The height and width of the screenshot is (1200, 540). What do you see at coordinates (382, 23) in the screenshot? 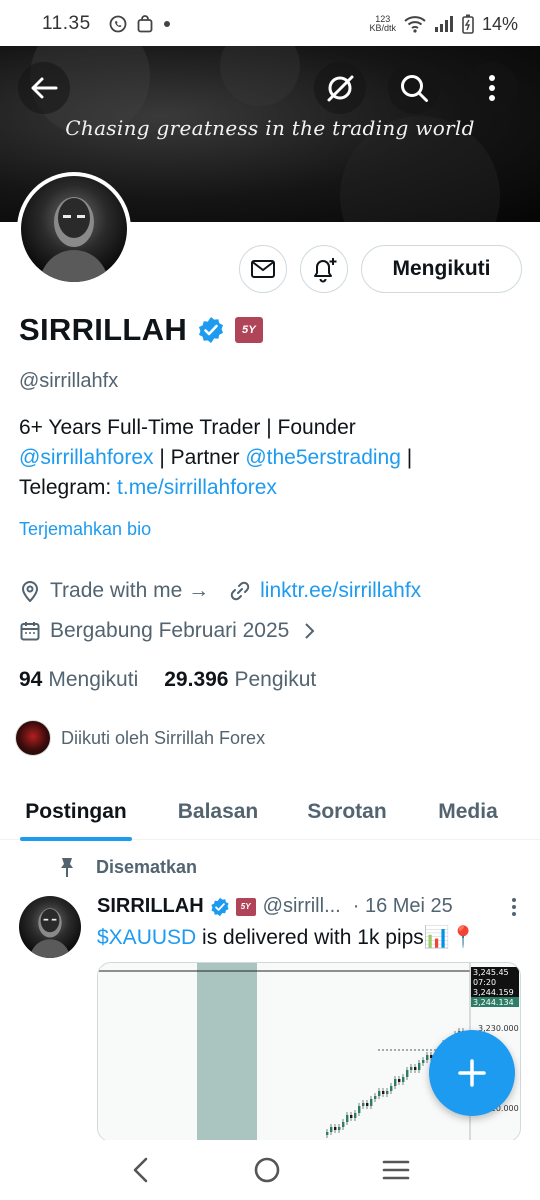
I see `net-speed: 123 KB/dtk` at bounding box center [382, 23].